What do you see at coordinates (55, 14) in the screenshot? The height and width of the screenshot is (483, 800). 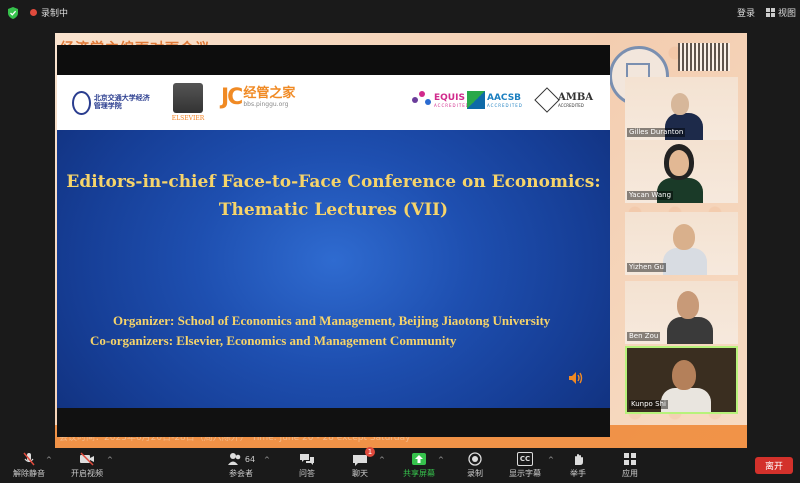 I see `recording-status: 录制中` at bounding box center [55, 14].